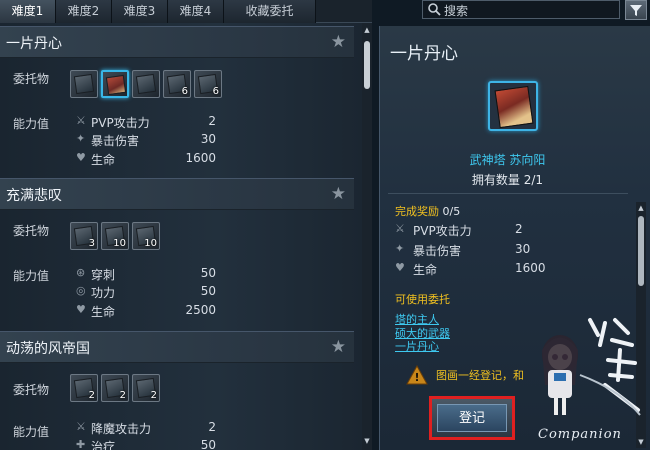  I want to click on search-placeholder: 搜索, so click(456, 11).